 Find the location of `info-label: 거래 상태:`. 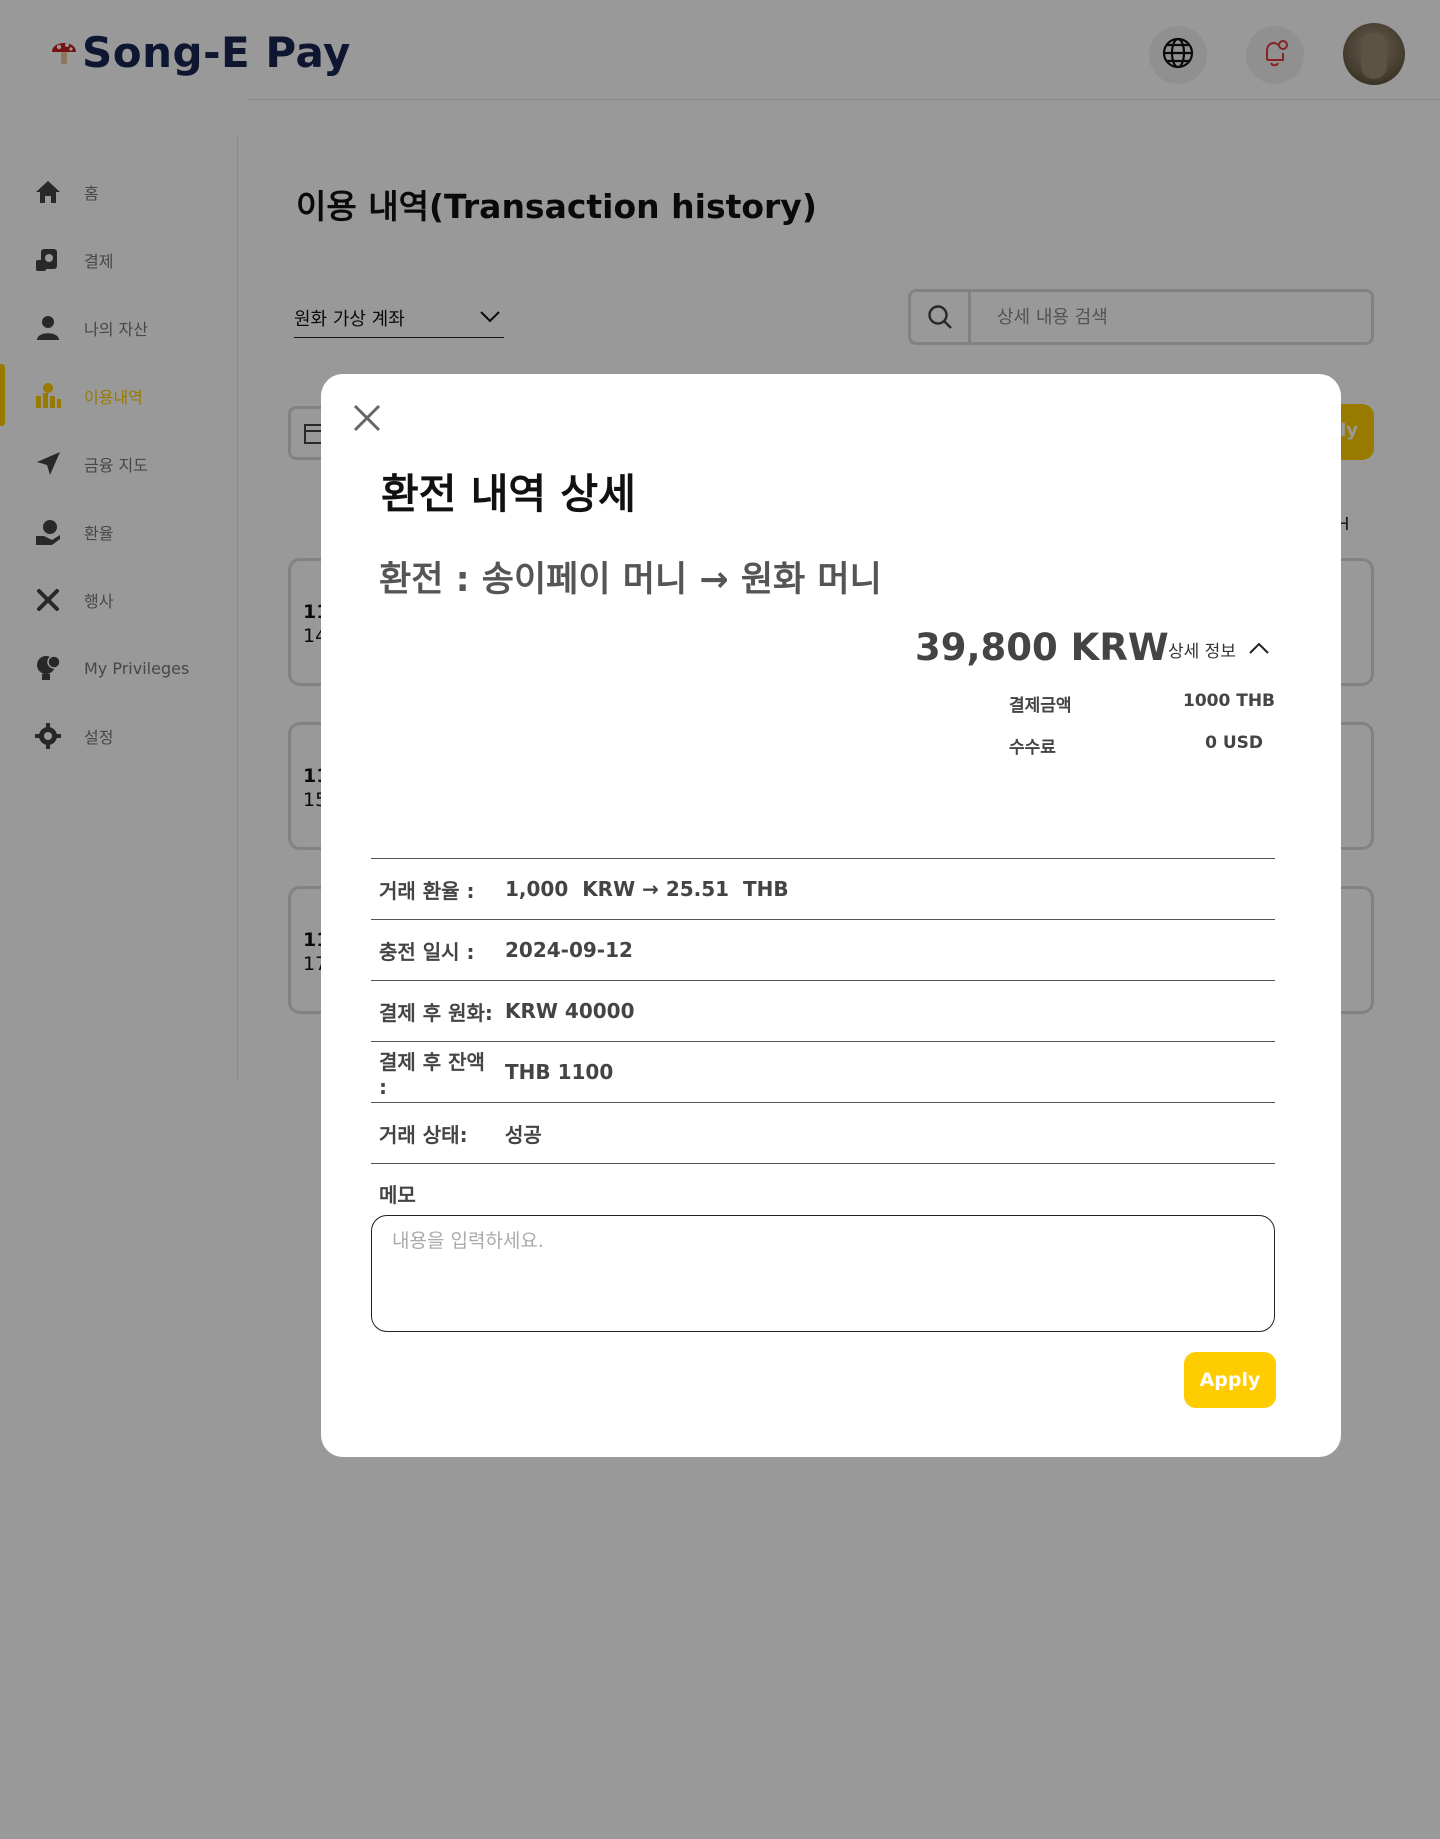

info-label: 거래 상태: is located at coordinates (423, 1134).